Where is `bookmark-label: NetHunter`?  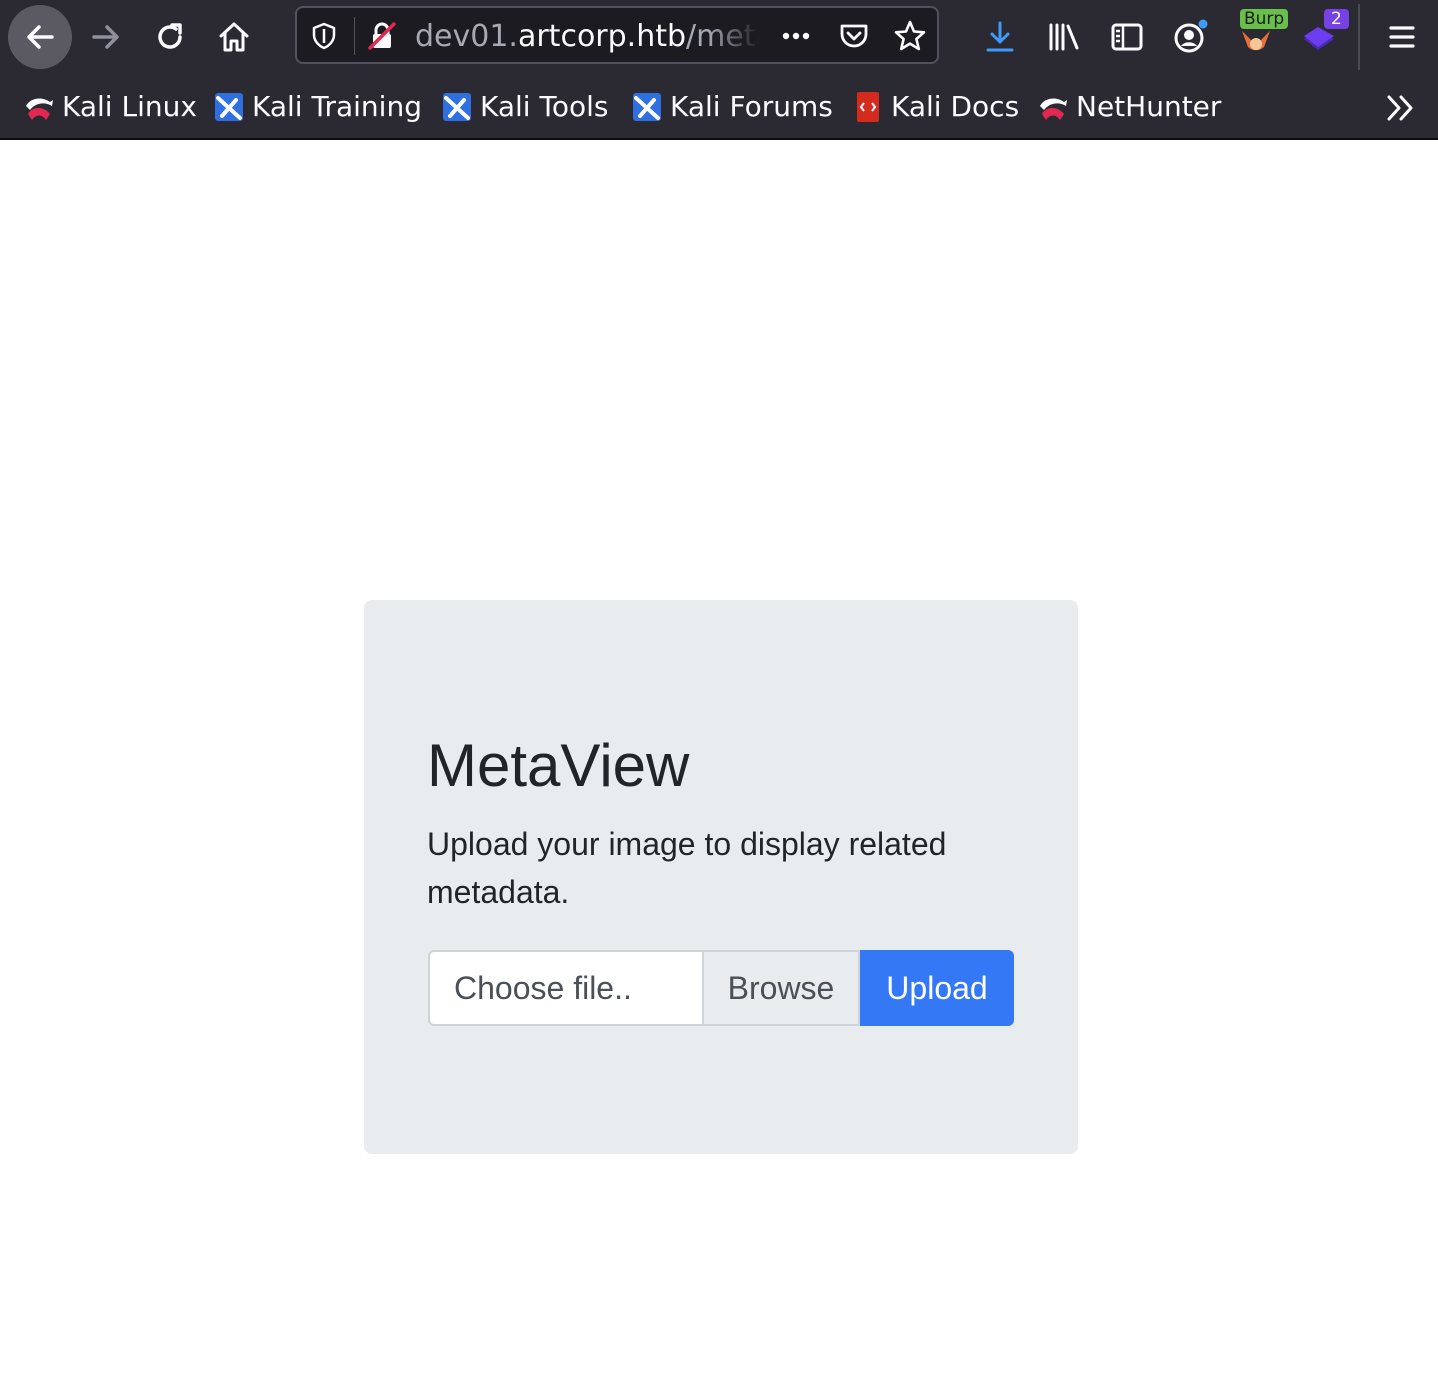 bookmark-label: NetHunter is located at coordinates (1149, 106).